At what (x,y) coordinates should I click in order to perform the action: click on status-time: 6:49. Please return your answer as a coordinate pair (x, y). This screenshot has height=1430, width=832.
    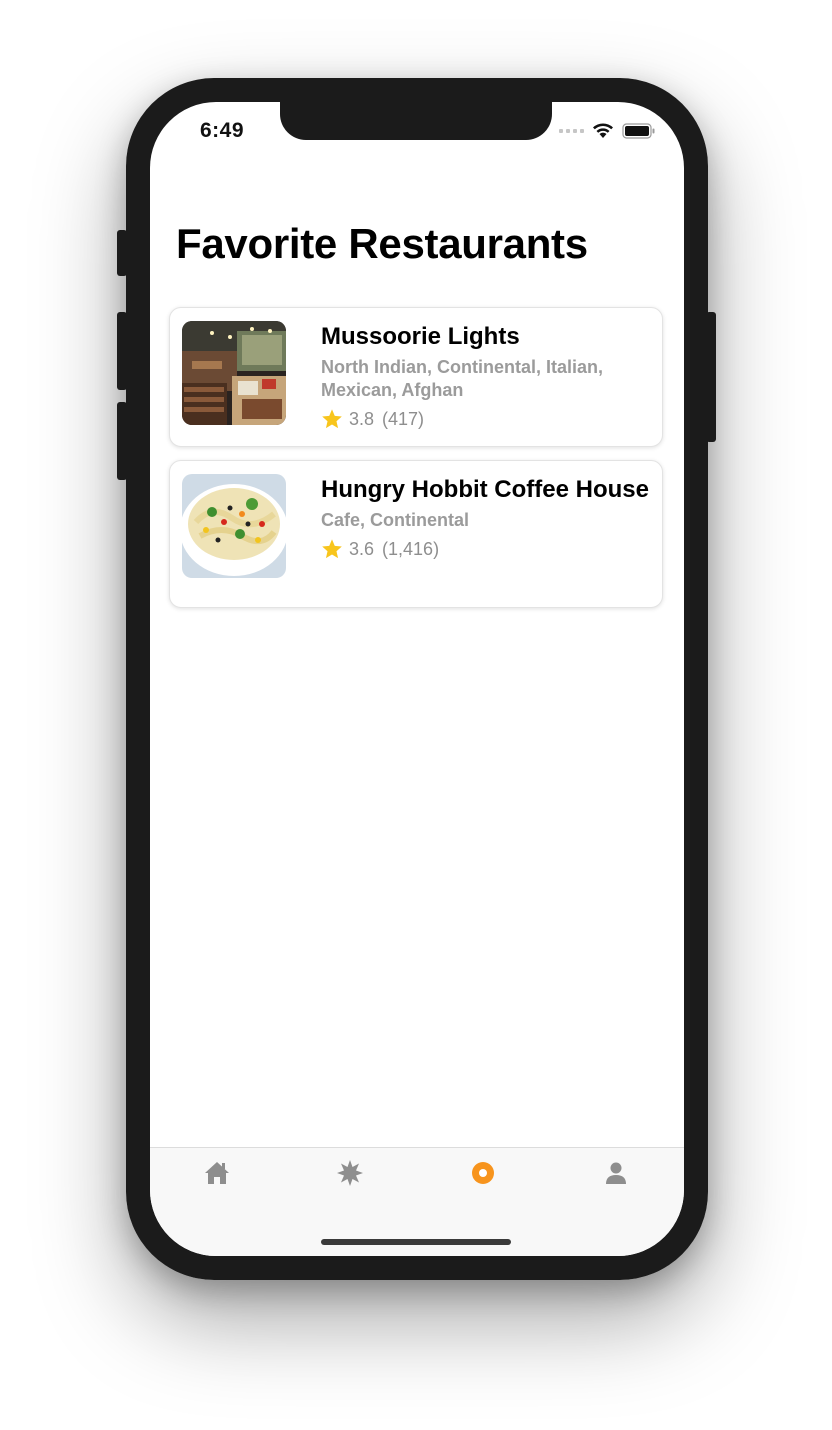
    Looking at the image, I should click on (222, 130).